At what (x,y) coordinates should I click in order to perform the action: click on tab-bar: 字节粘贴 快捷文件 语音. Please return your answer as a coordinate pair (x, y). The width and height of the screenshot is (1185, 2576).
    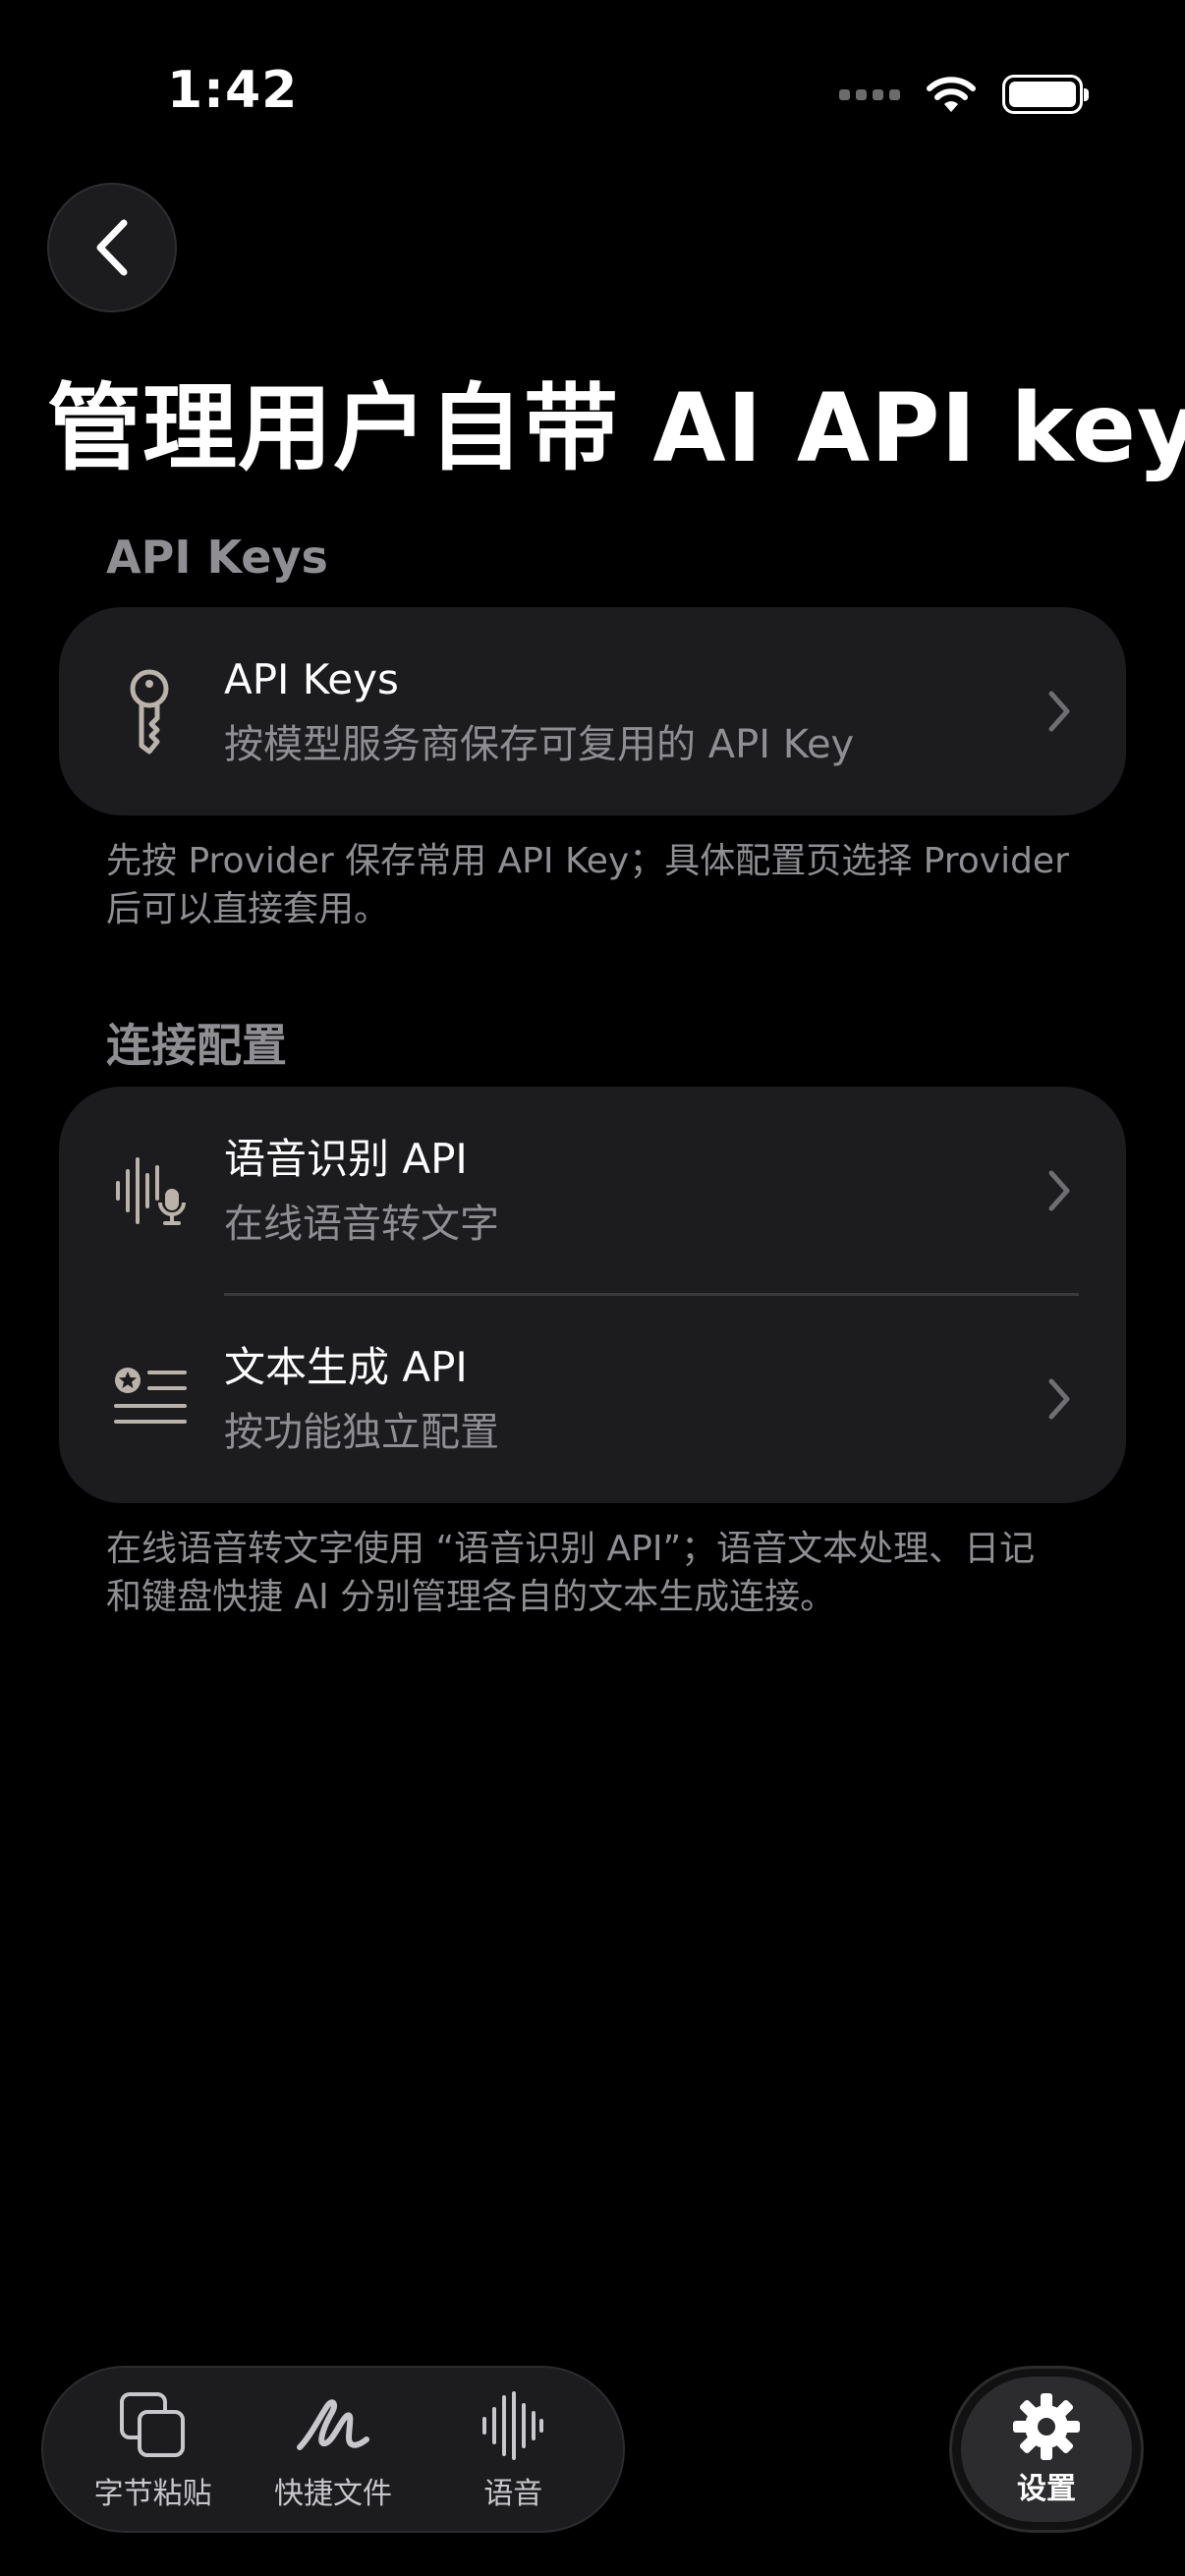
    Looking at the image, I should click on (333, 2449).